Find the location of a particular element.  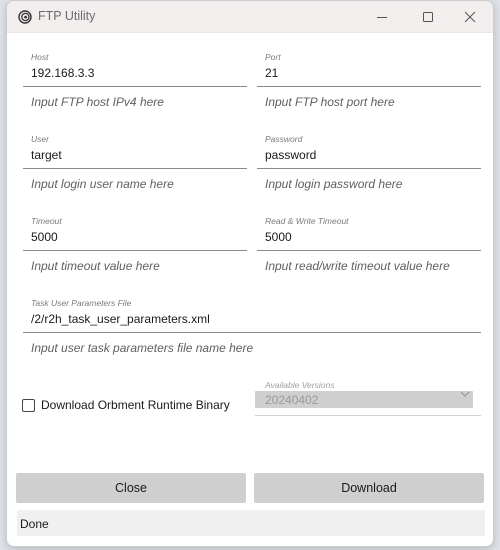

versions-caption: Available Versions is located at coordinates (300, 385).